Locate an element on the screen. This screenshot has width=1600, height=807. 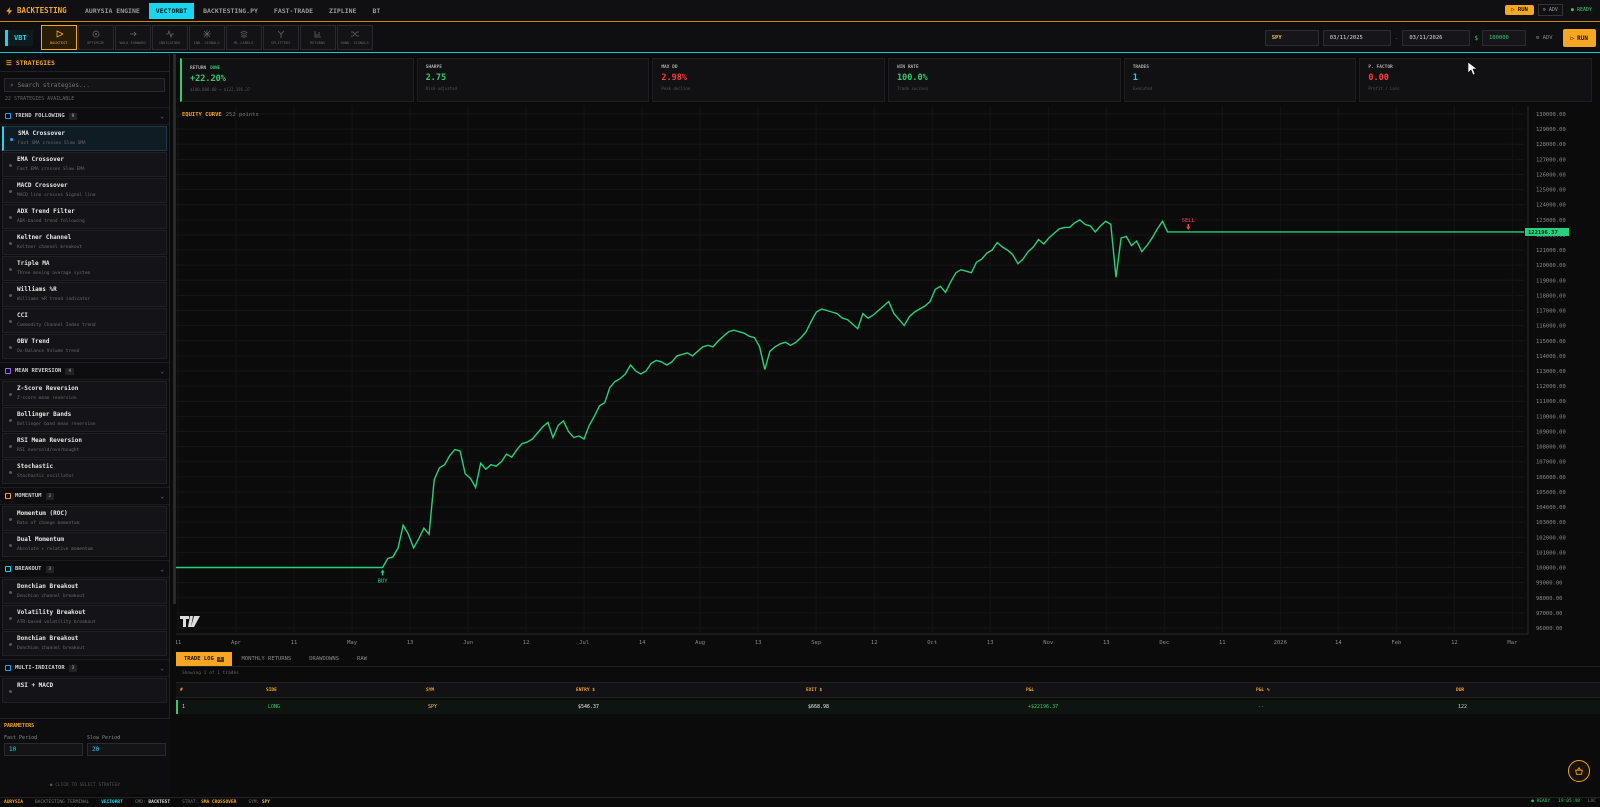
column-header: P&L % is located at coordinates (1356, 690).